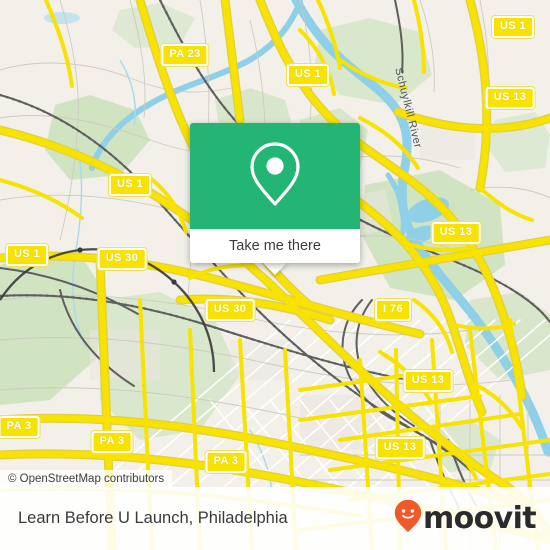  Describe the element at coordinates (112, 442) in the screenshot. I see `road-shield-pa3-mid: PA 3` at that location.